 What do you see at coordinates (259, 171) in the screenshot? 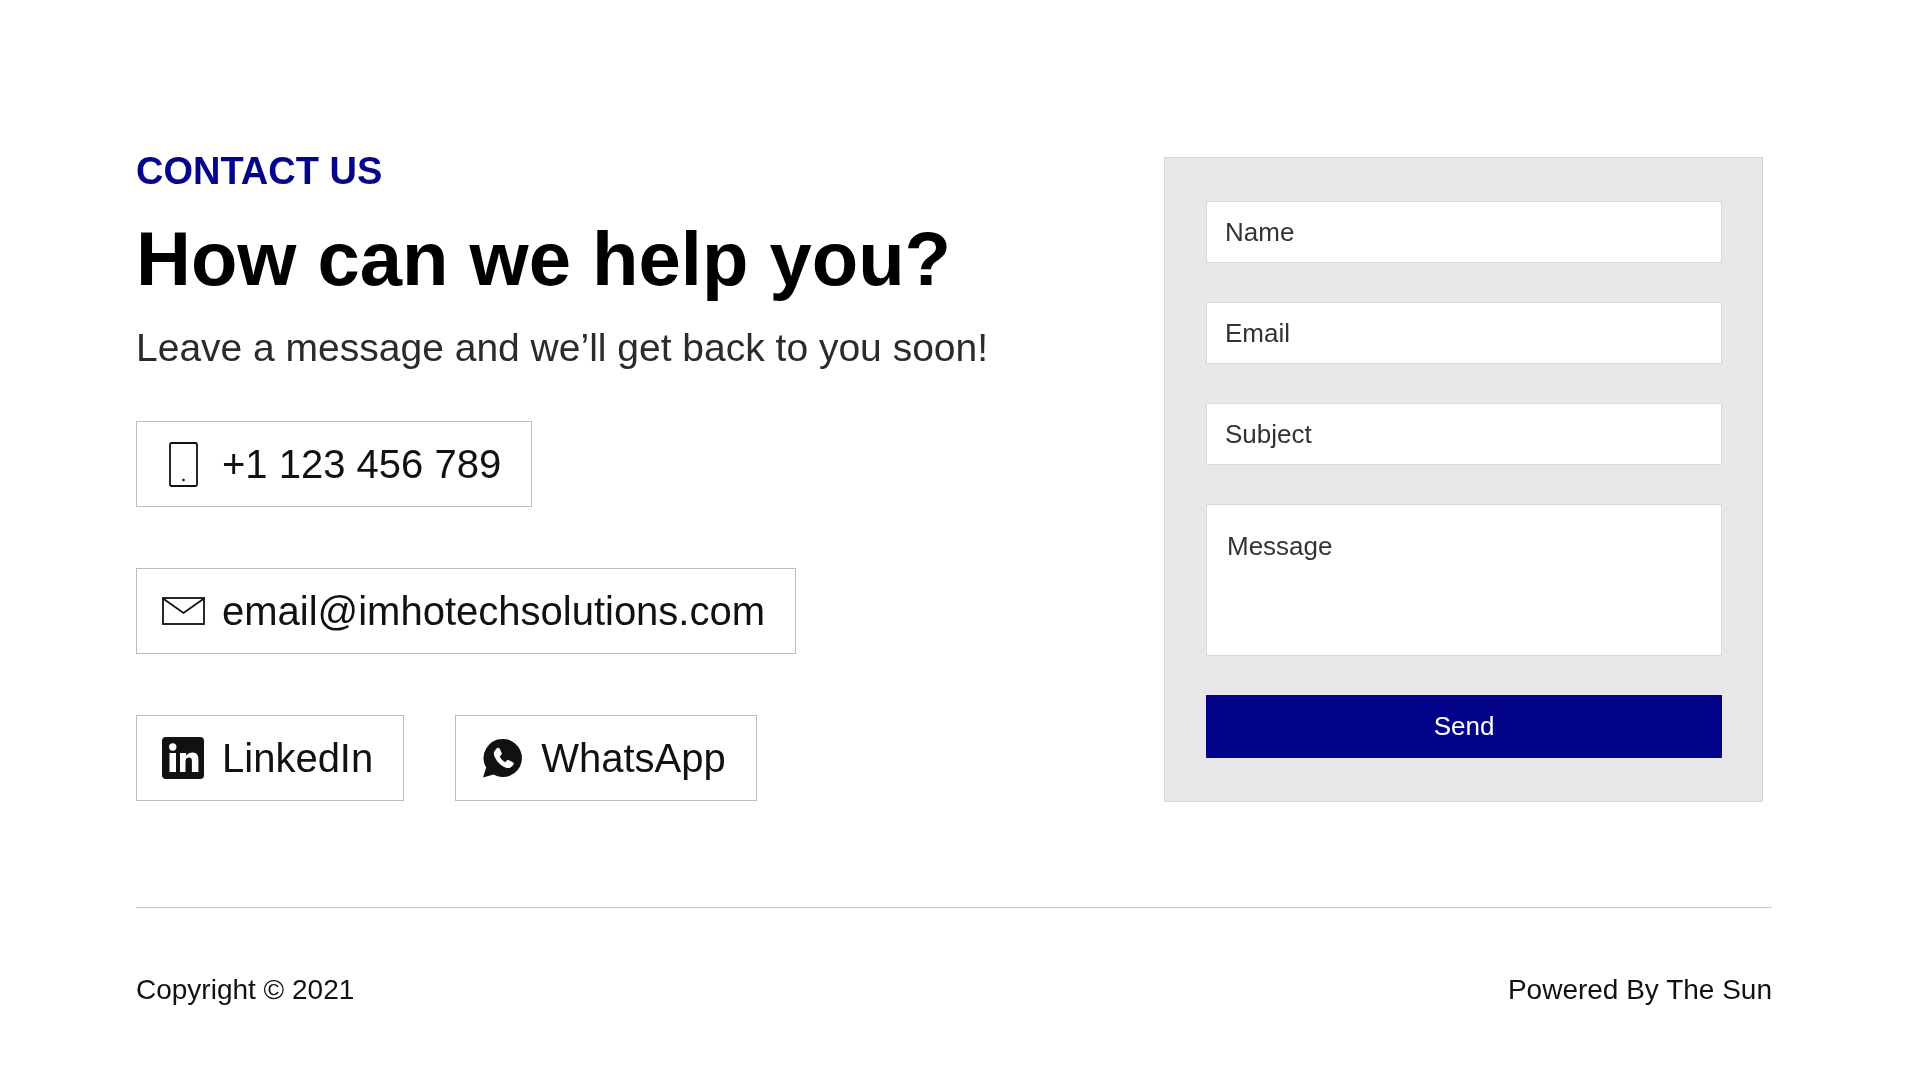
I see `section-label: CONTACT US` at bounding box center [259, 171].